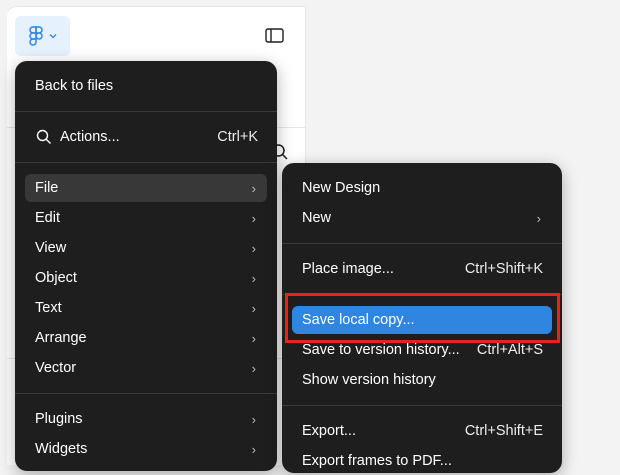 This screenshot has width=620, height=475. I want to click on menu-item-plugins: Plugins ›, so click(146, 419).